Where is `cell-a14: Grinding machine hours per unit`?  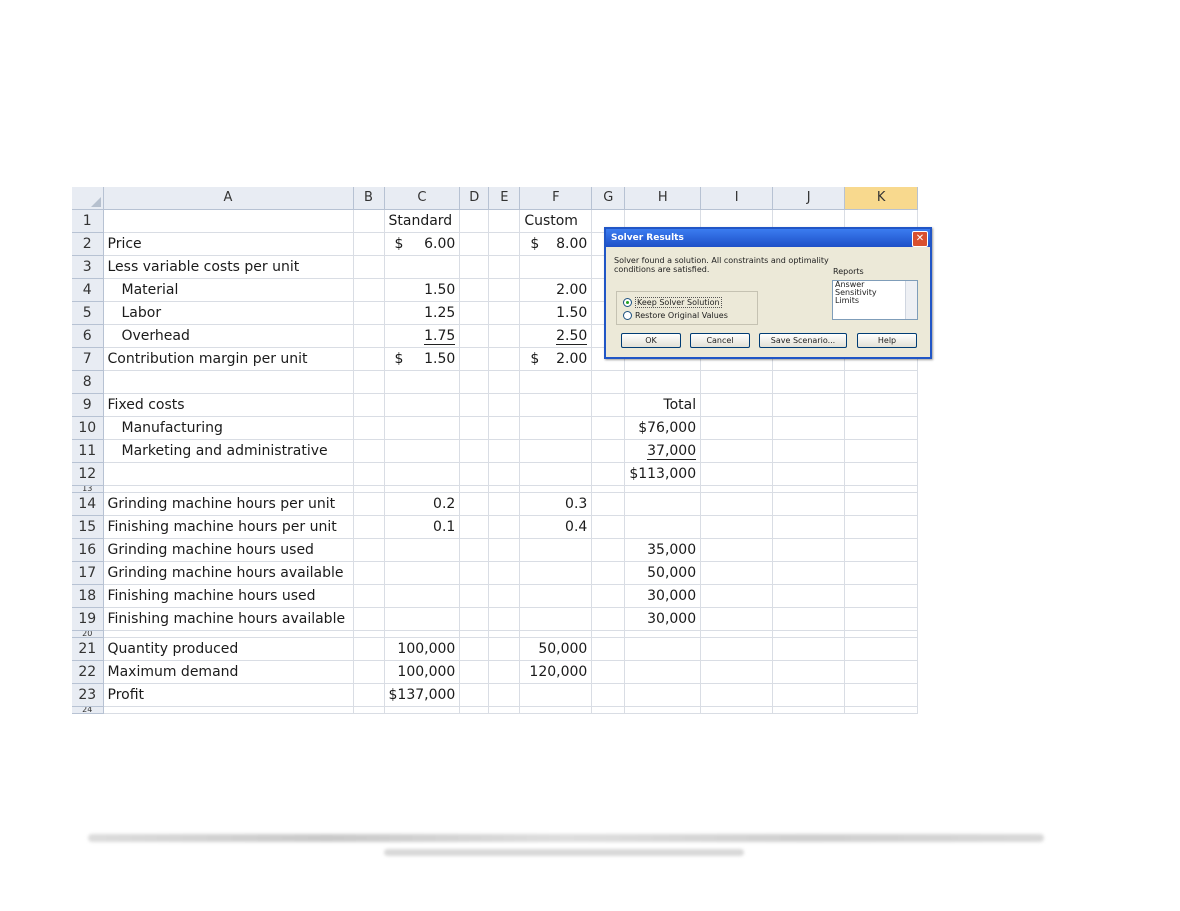
cell-a14: Grinding machine hours per unit is located at coordinates (228, 504).